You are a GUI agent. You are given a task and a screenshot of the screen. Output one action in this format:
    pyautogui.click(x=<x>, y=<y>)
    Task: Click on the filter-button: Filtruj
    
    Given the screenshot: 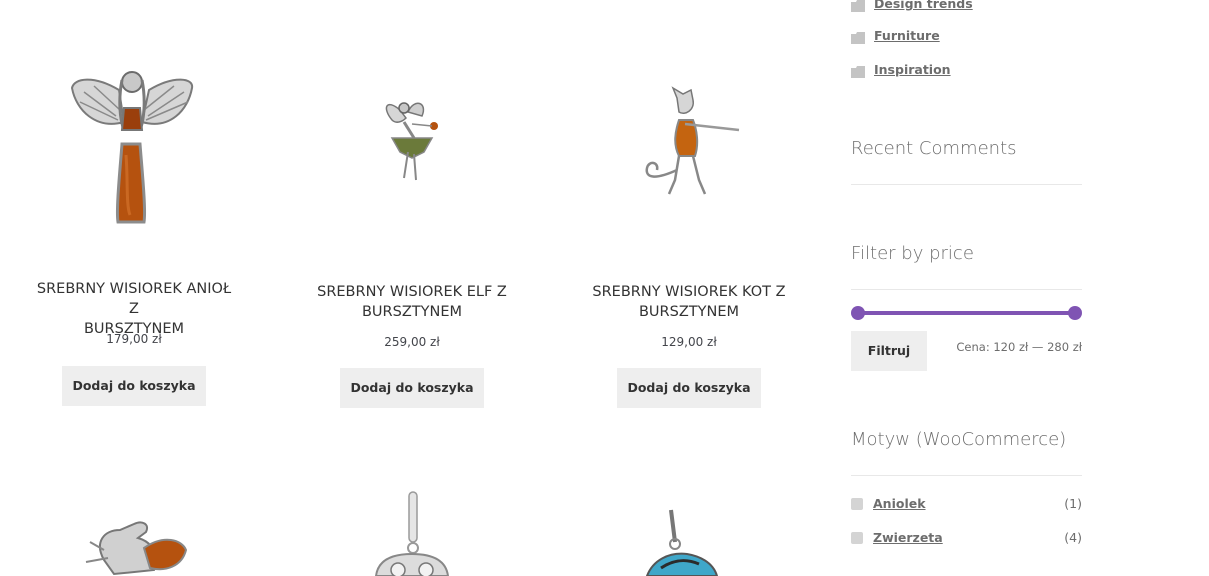 What is the action you would take?
    pyautogui.click(x=889, y=351)
    